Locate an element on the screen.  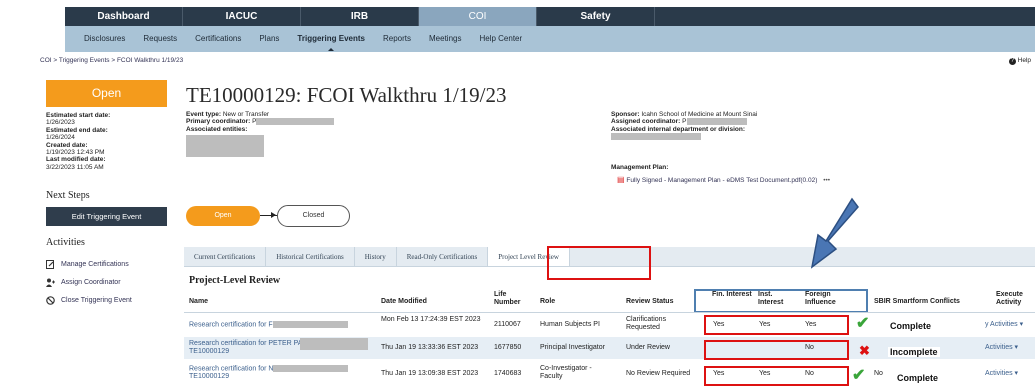
role: Co-Investigator - Faculty is located at coordinates (566, 372).